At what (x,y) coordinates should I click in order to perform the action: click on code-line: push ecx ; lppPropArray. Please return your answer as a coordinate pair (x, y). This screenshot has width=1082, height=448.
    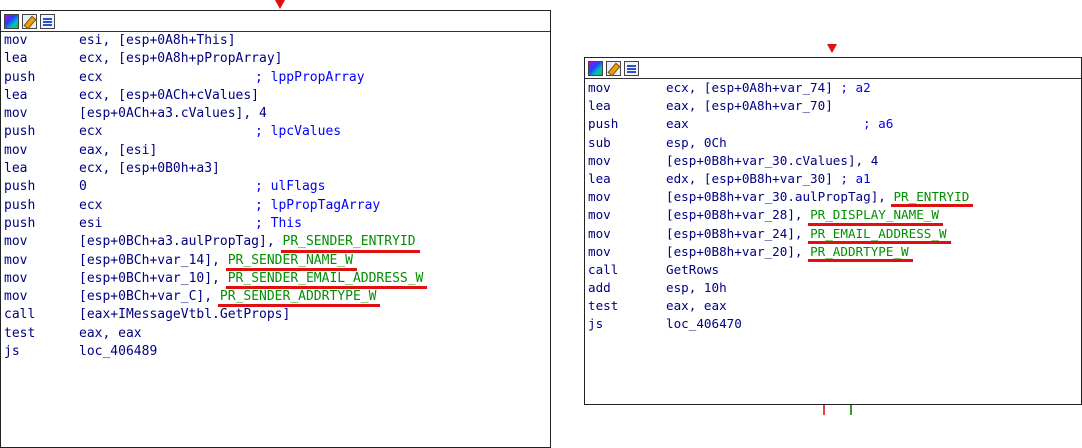
    Looking at the image, I should click on (275, 78).